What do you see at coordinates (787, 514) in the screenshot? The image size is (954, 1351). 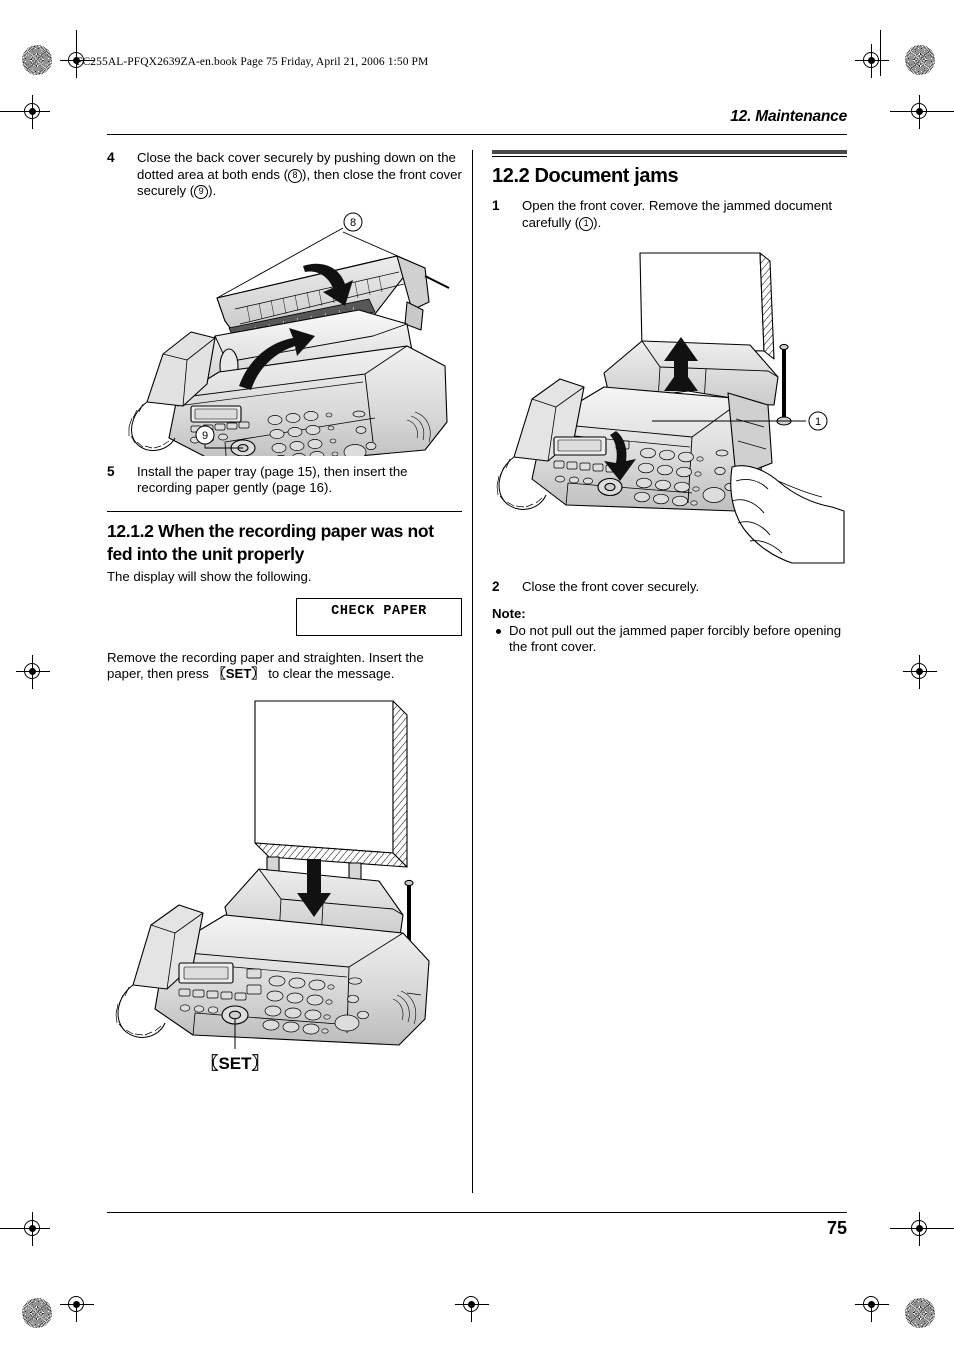 I see `hand-illustration` at bounding box center [787, 514].